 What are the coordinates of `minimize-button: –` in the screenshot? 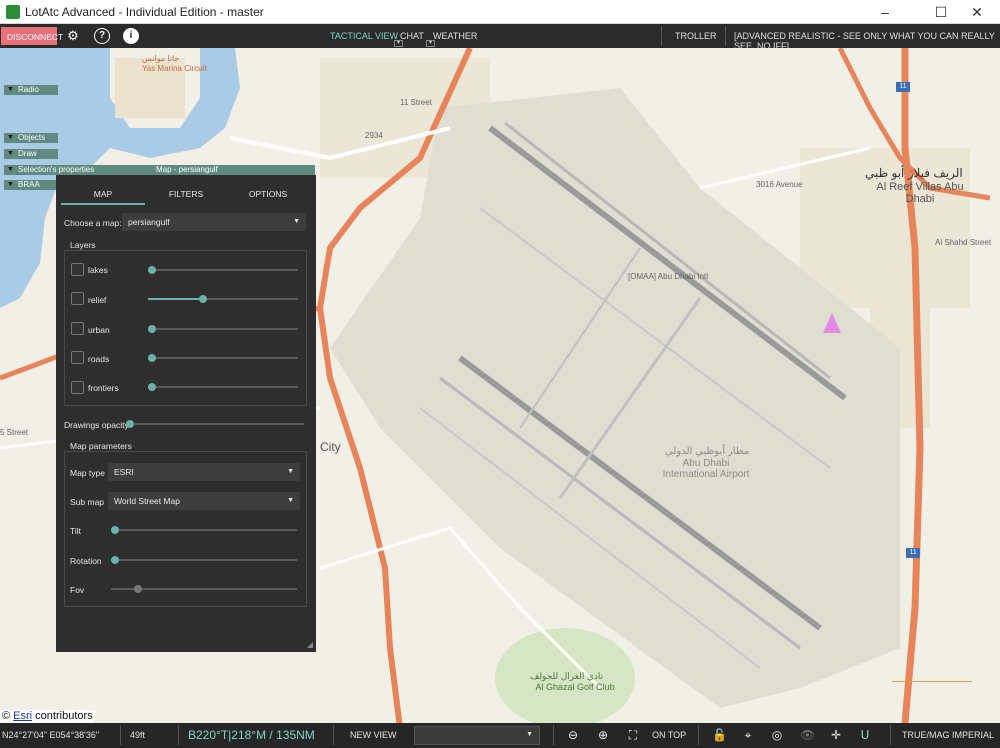 It's located at (885, 12).